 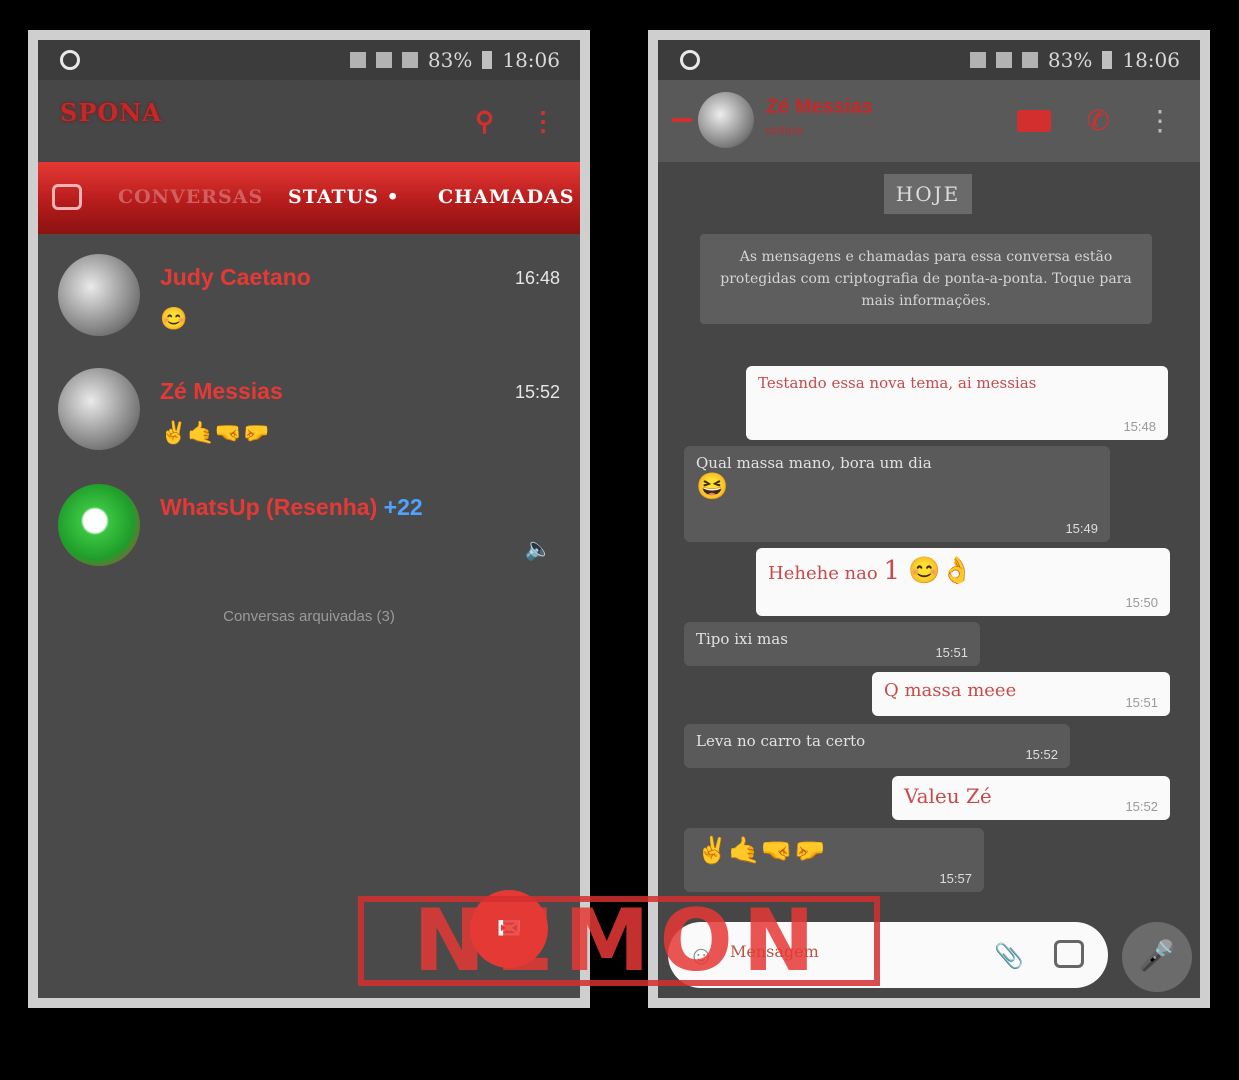 What do you see at coordinates (955, 878) in the screenshot?
I see `message-time: 15:57` at bounding box center [955, 878].